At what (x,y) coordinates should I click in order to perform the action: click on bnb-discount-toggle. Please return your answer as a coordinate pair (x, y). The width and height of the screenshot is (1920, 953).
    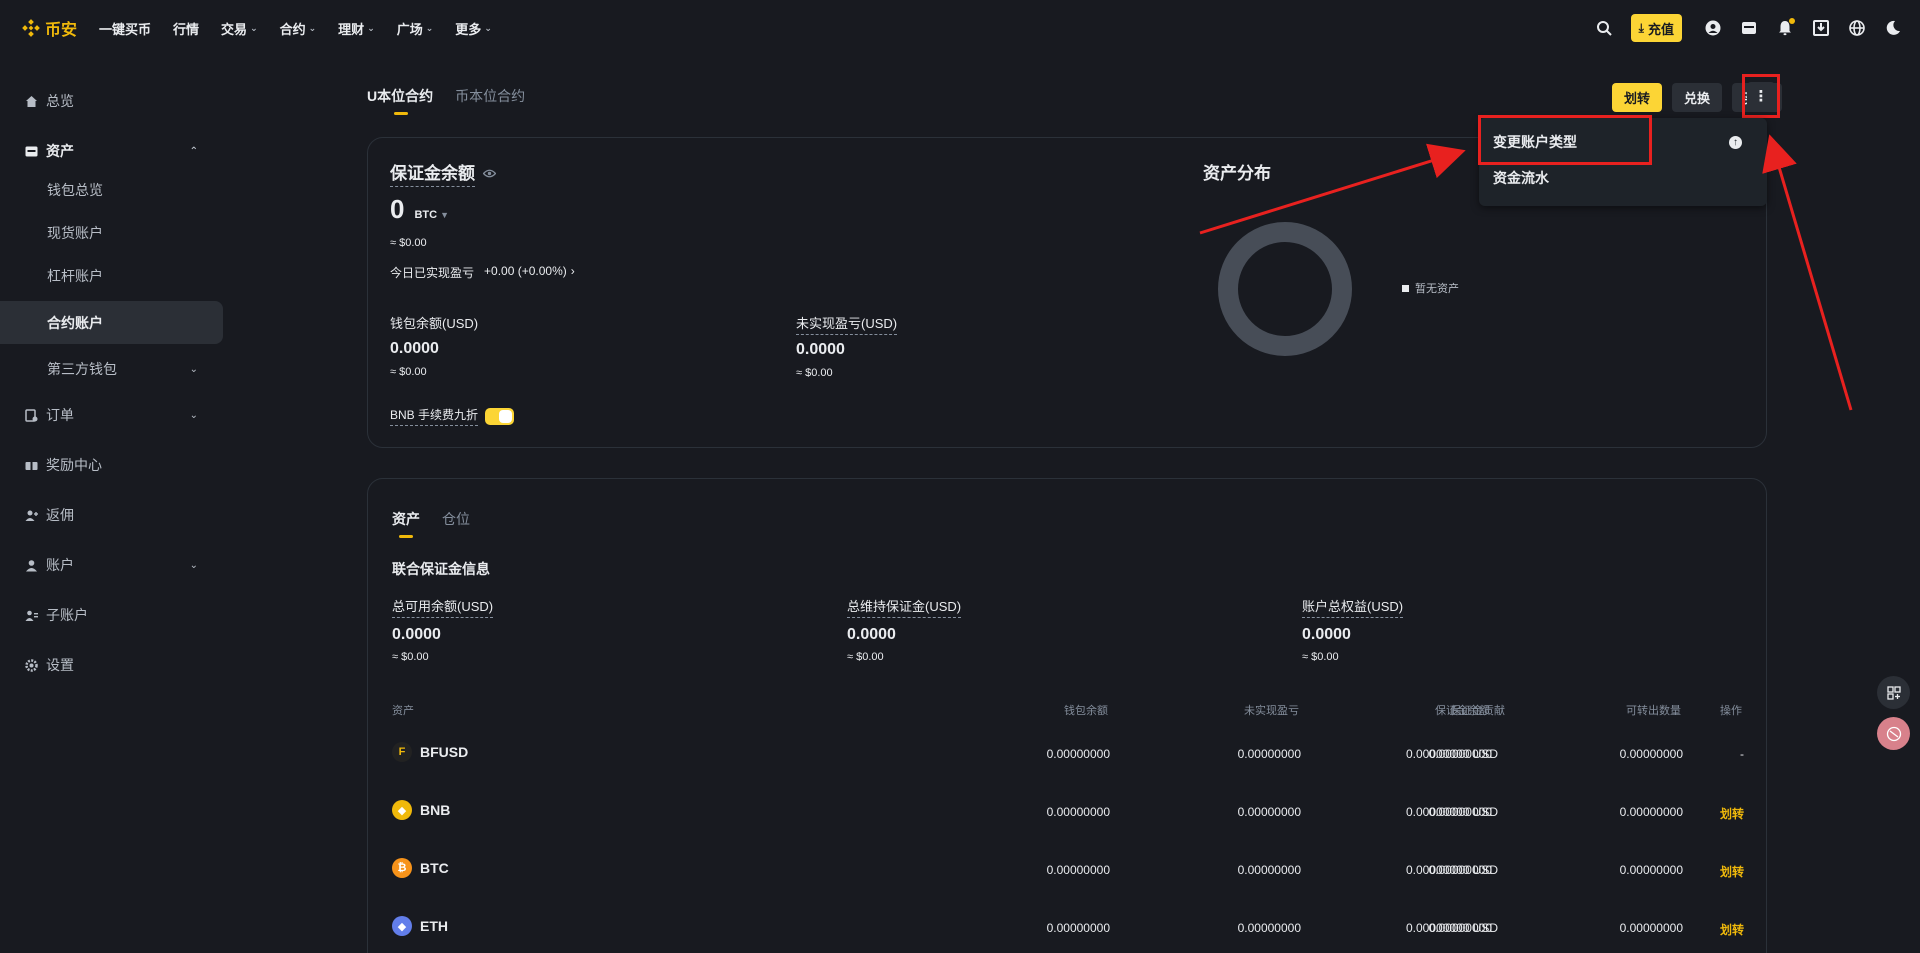
    Looking at the image, I should click on (500, 416).